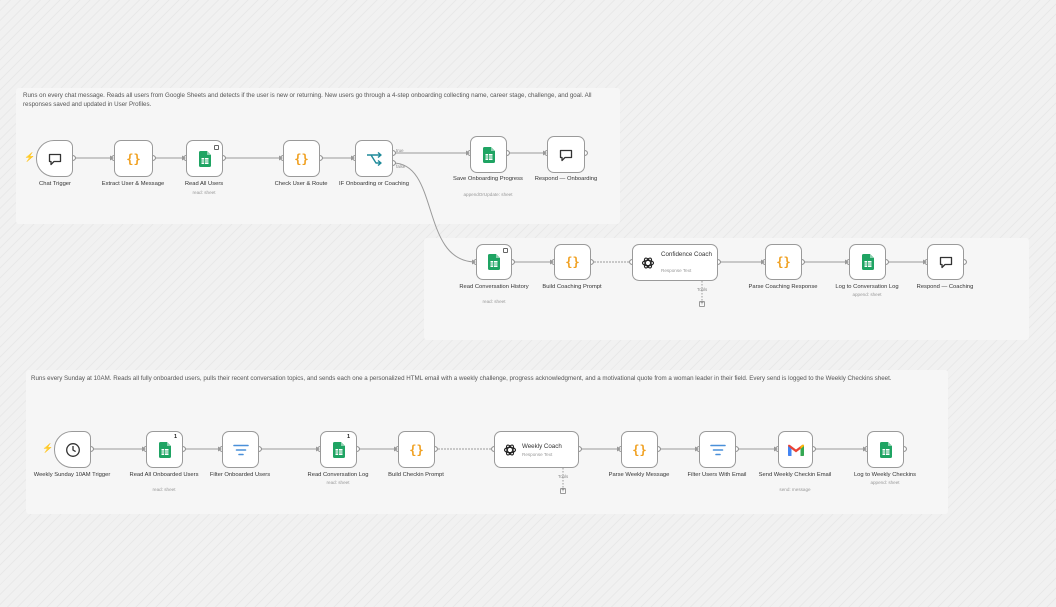 The image size is (1056, 607). I want to click on node-extract-user: {}, so click(133, 158).